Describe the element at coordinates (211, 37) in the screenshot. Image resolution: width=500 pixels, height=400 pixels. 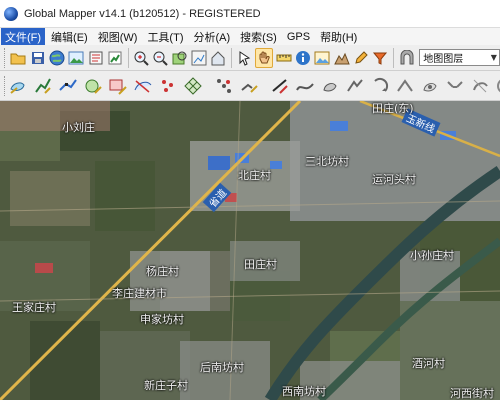
I see `menu-analysis: 分析(A)` at that location.